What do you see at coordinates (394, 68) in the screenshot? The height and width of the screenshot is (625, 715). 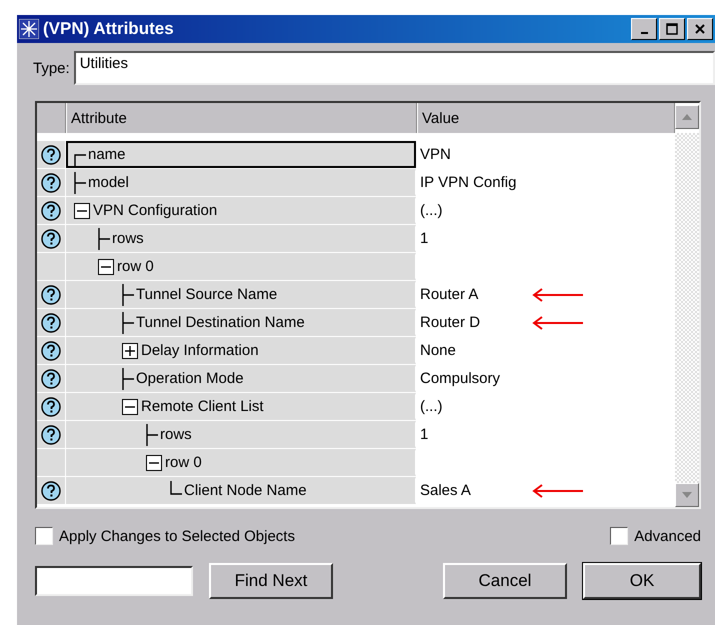 I see `type-field: Utilities` at bounding box center [394, 68].